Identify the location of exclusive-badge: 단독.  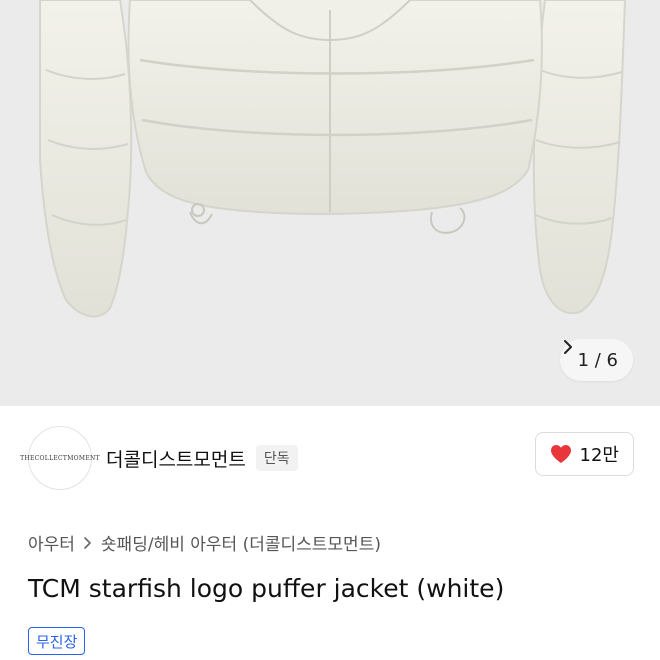
(276, 458).